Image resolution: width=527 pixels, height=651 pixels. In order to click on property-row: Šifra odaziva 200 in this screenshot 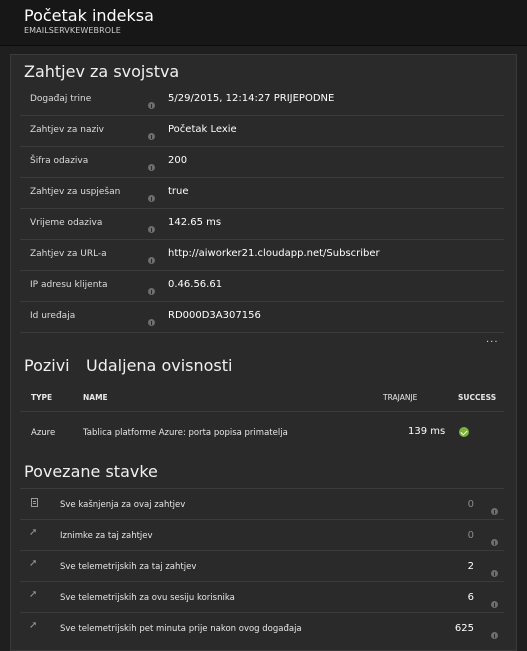, I will do `click(262, 162)`.